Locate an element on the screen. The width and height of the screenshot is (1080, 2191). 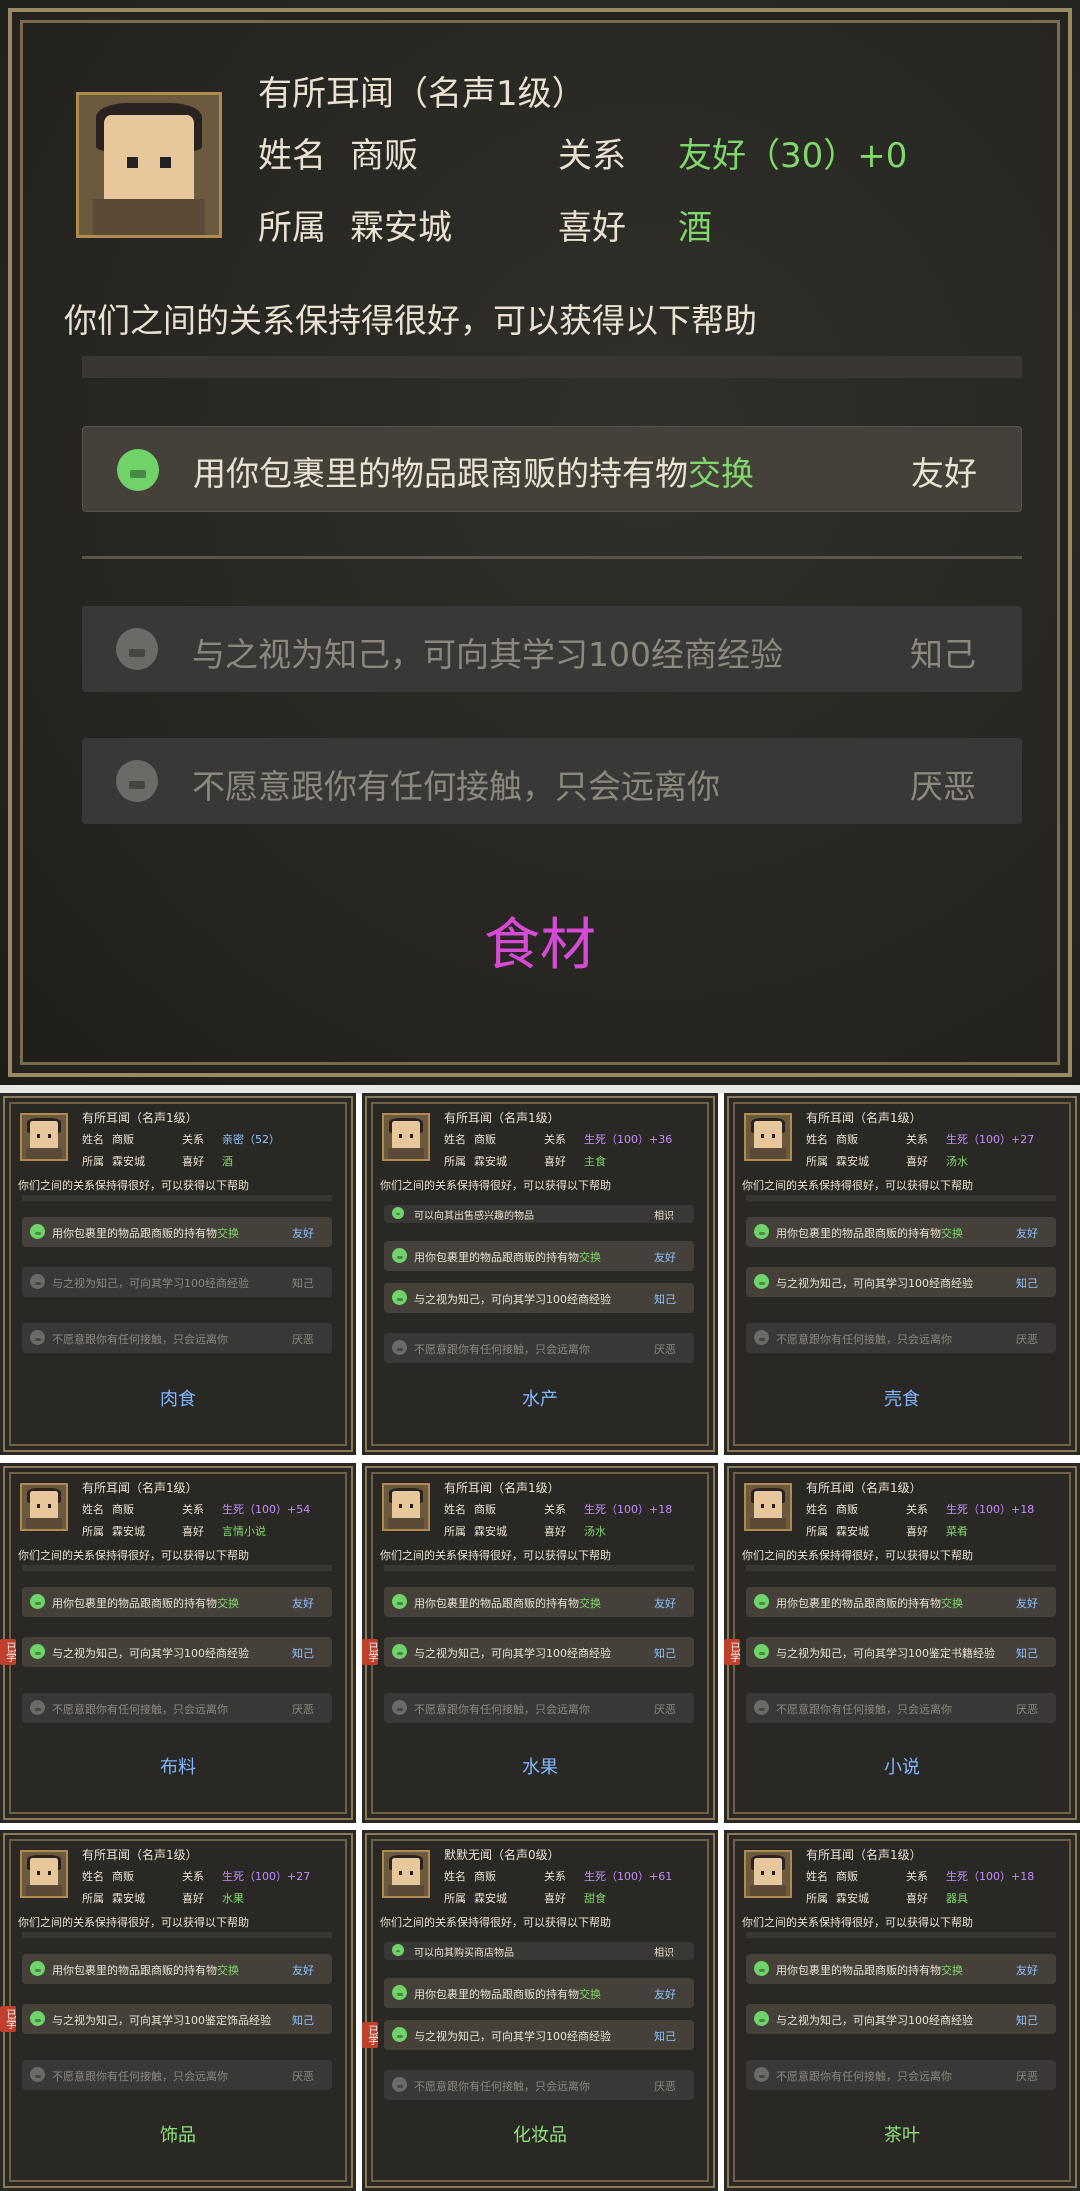
category-caption: 肉食 is located at coordinates (178, 1399).